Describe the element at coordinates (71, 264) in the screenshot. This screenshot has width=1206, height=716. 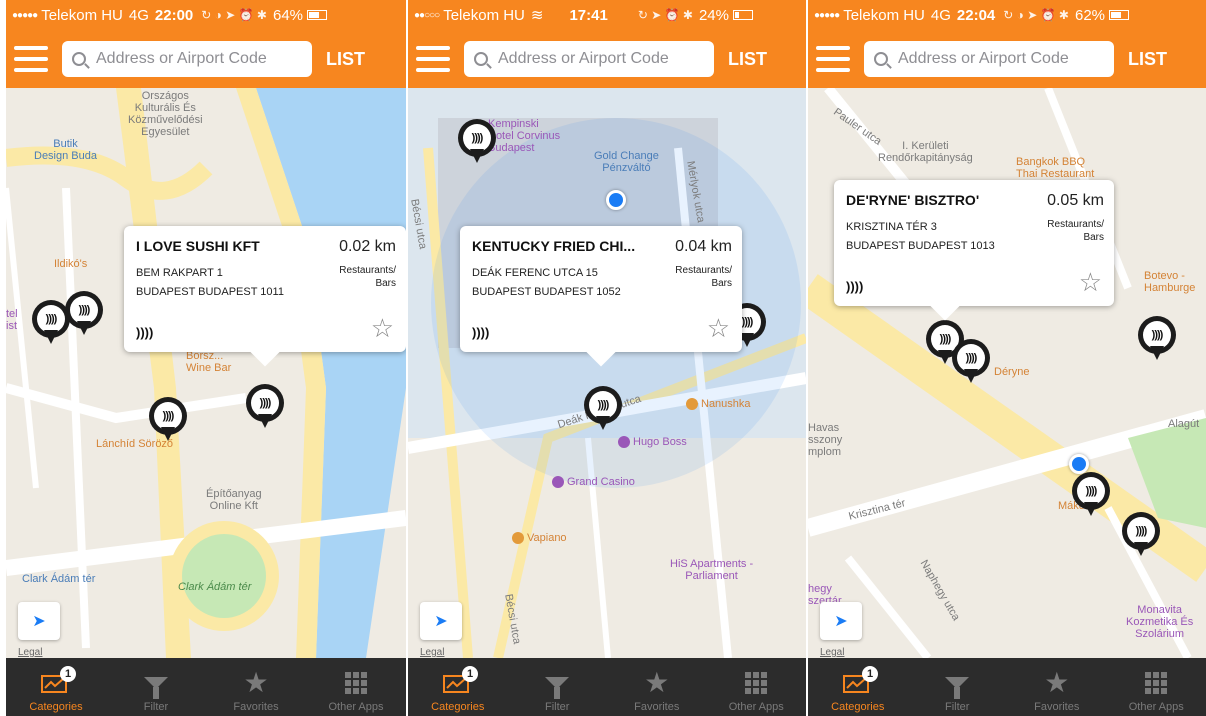
I see `poi-ildiko: Ildikó's` at that location.